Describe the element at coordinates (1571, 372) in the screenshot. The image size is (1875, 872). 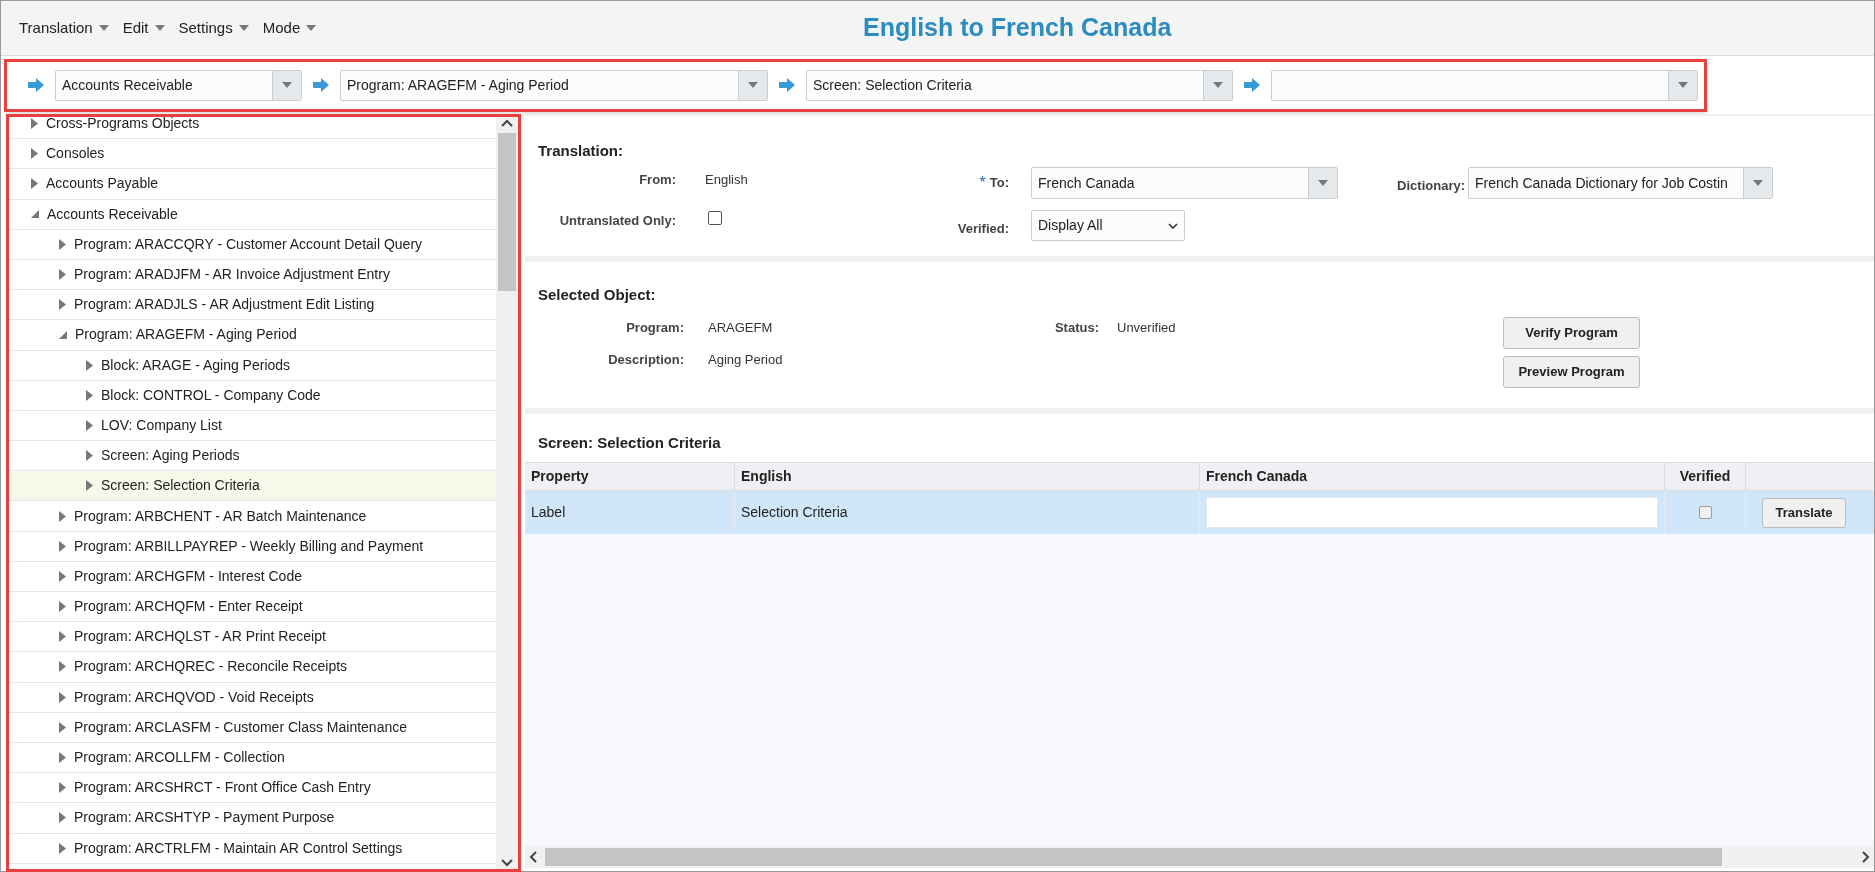
I see `action-button: Preview Program` at that location.